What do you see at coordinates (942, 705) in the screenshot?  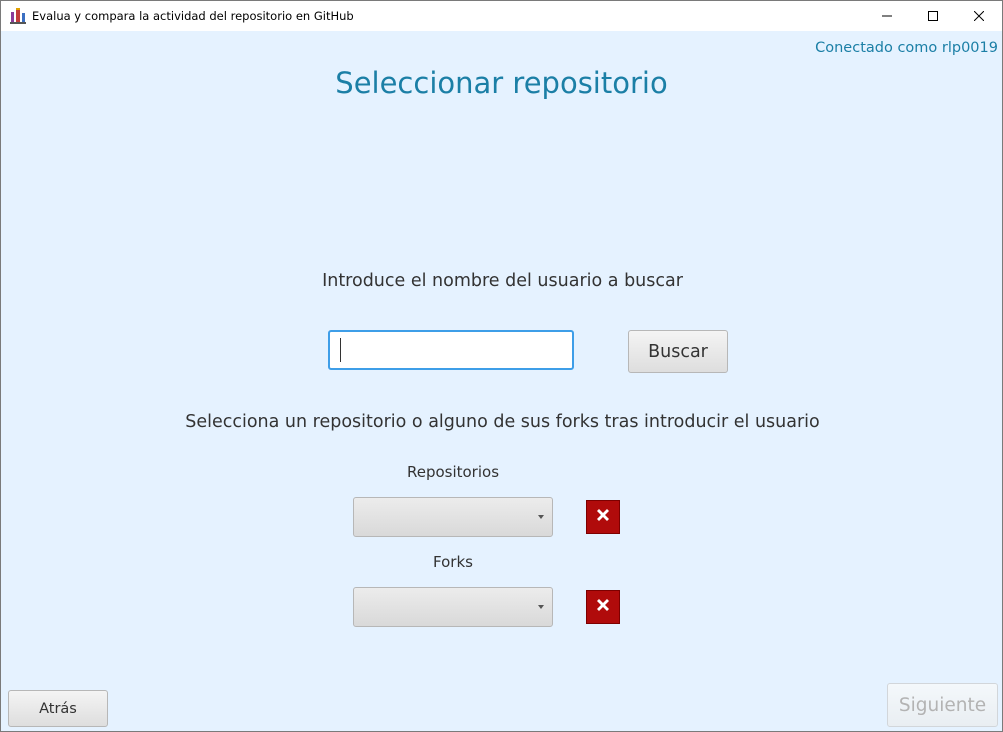 I see `next-button: Siguiente` at bounding box center [942, 705].